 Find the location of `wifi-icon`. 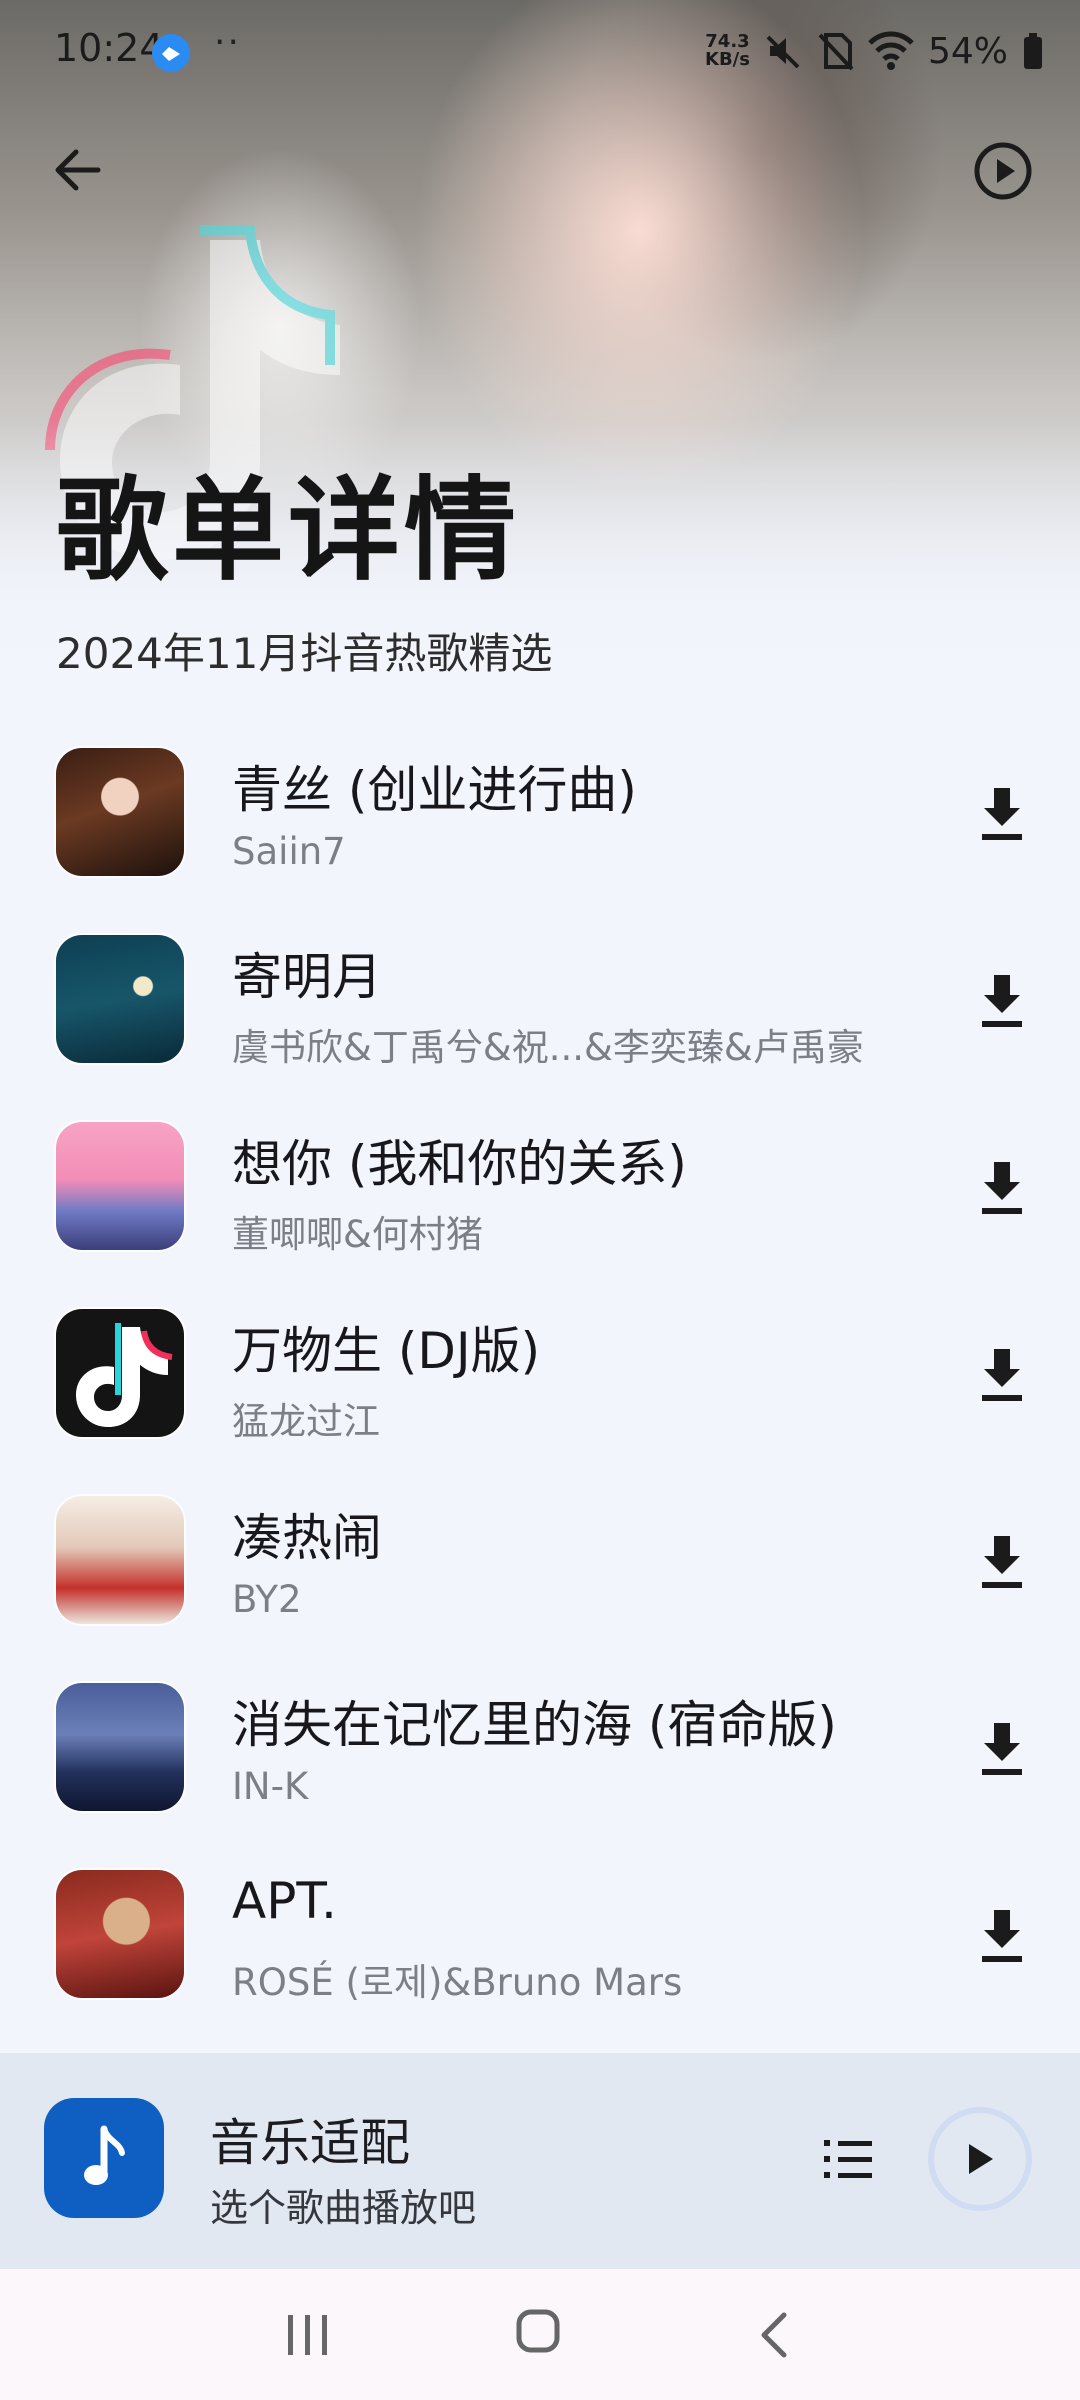

wifi-icon is located at coordinates (891, 50).